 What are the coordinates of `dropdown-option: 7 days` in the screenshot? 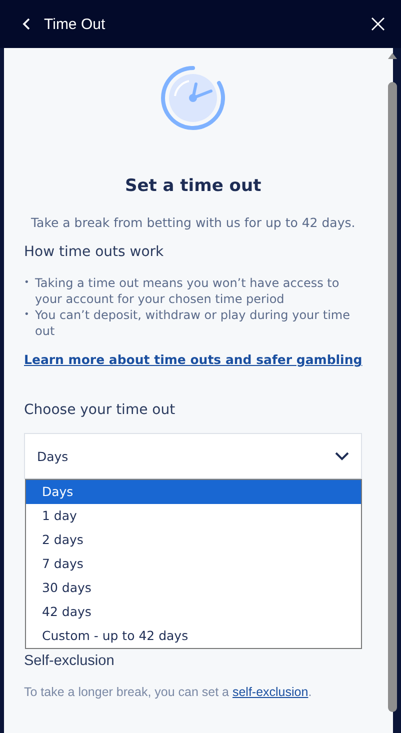 It's located at (194, 564).